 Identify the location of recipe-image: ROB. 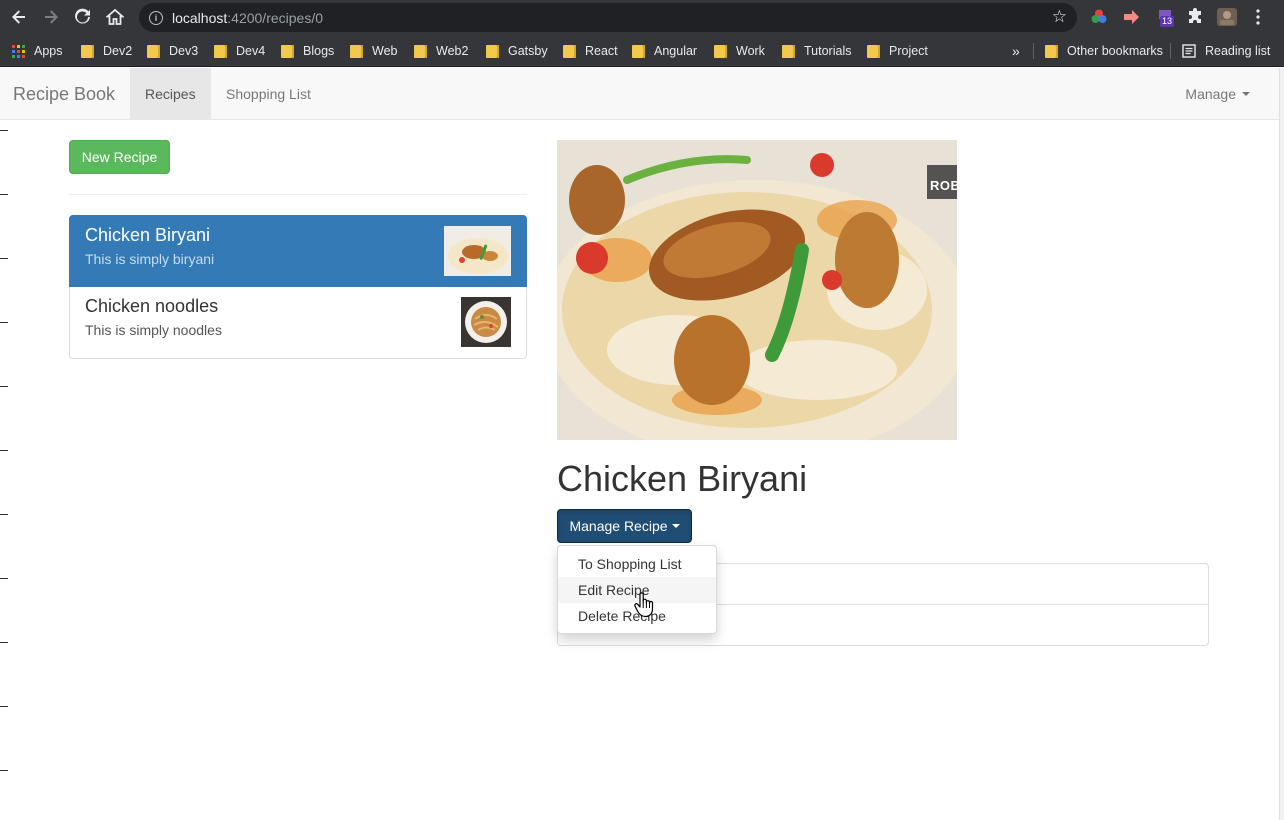
(757, 290).